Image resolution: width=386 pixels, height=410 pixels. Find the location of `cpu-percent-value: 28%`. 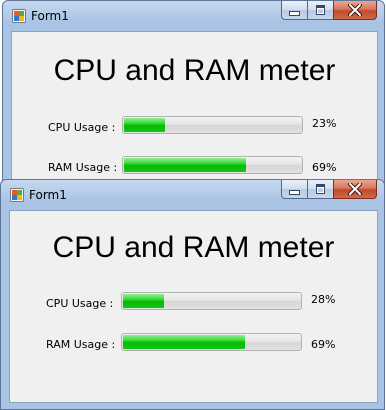

cpu-percent-value: 28% is located at coordinates (323, 299).